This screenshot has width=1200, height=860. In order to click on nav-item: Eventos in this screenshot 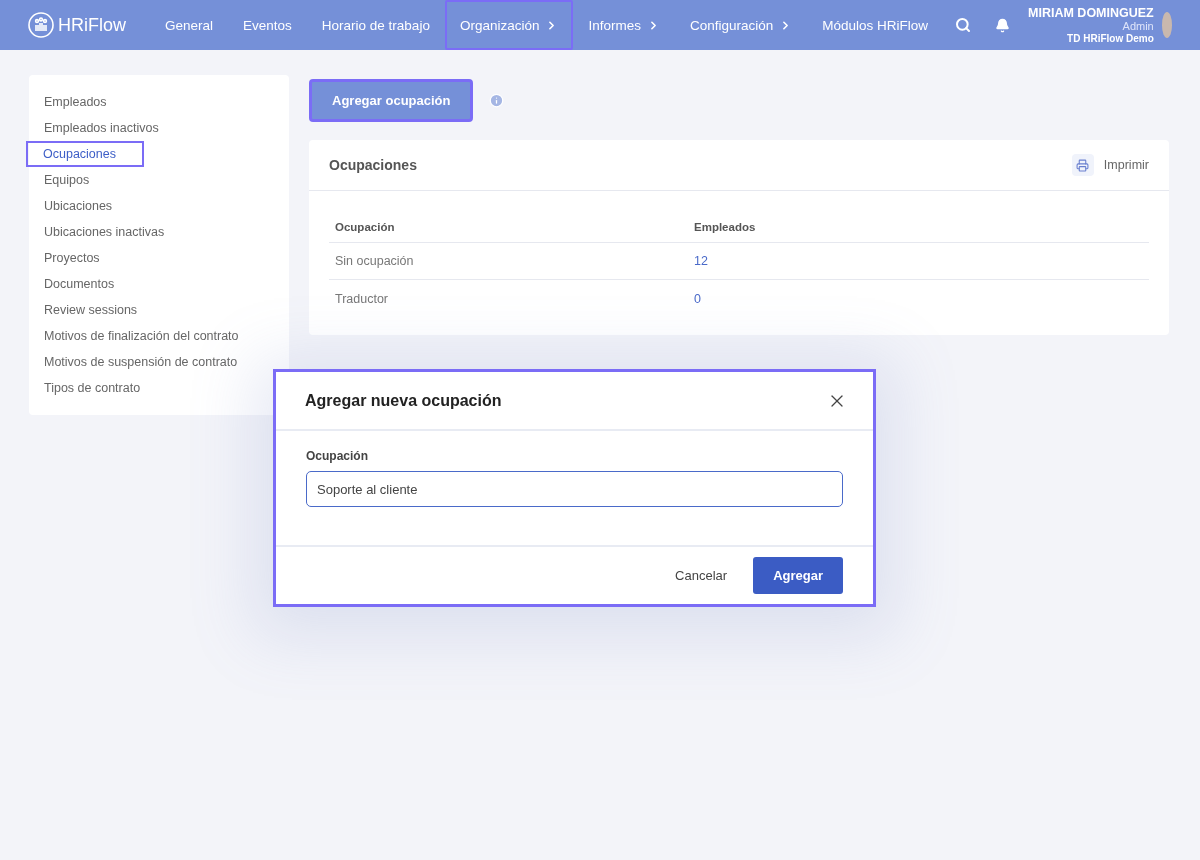, I will do `click(267, 25)`.